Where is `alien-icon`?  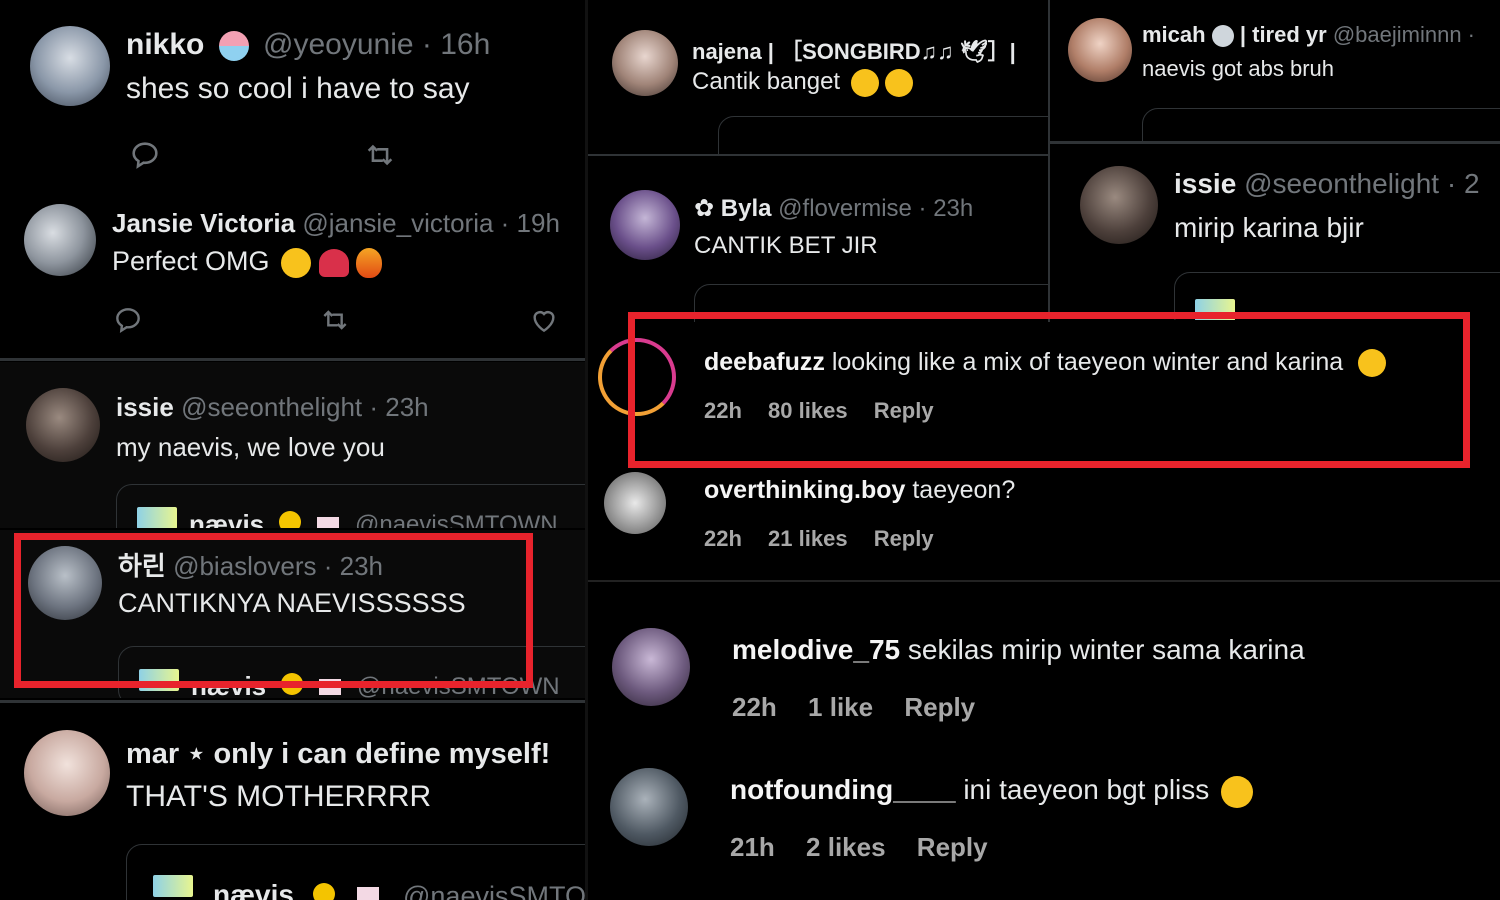
alien-icon is located at coordinates (1222, 36).